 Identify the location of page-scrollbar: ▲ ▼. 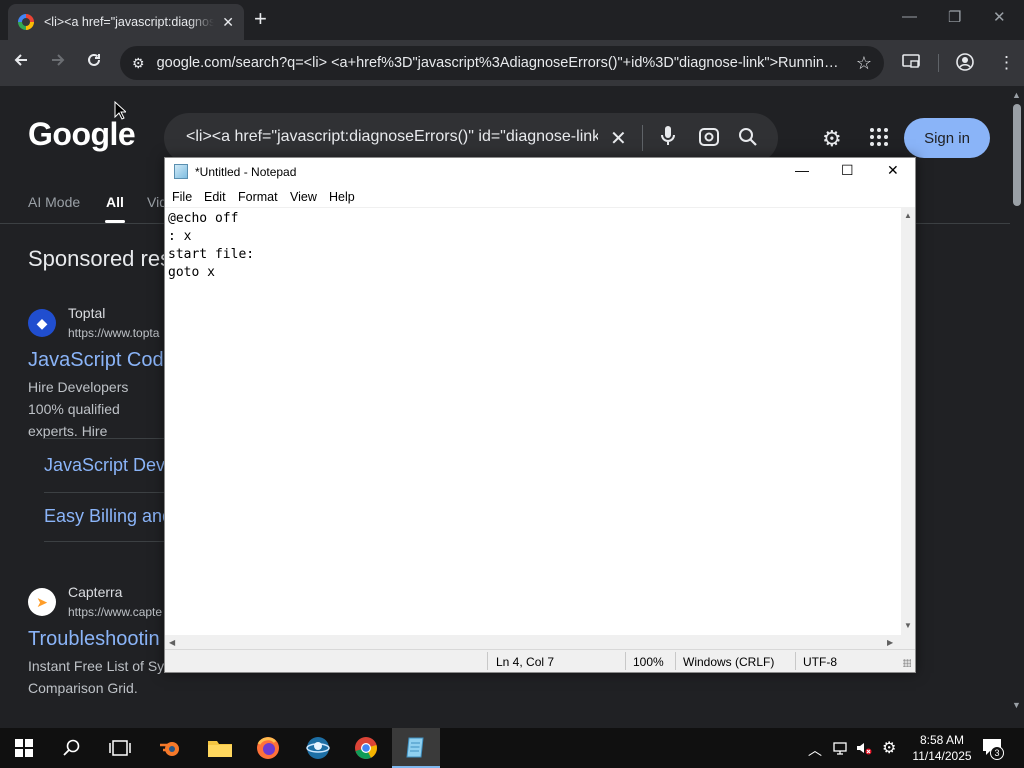
(1017, 399).